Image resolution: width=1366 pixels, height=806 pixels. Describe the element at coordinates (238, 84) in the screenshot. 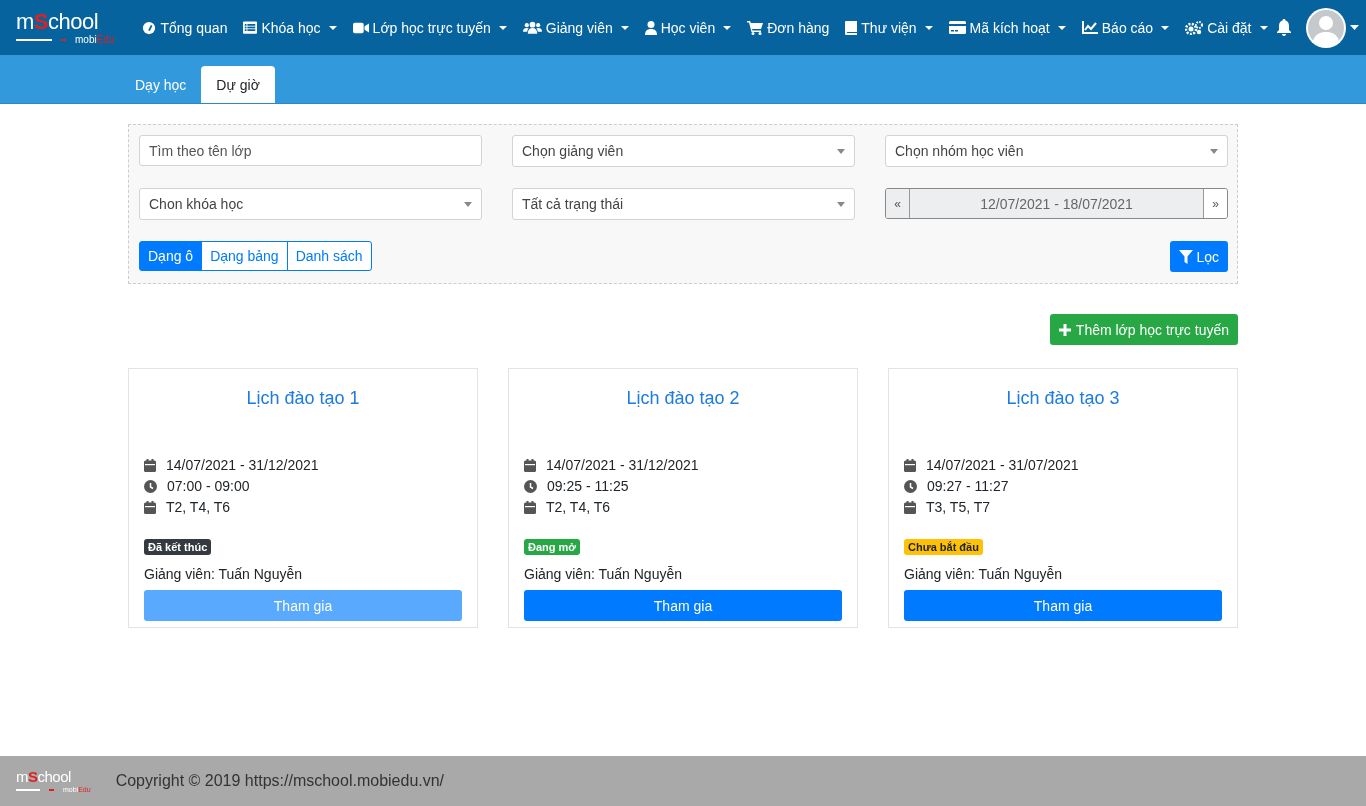

I see `tab: Dự giờ` at that location.